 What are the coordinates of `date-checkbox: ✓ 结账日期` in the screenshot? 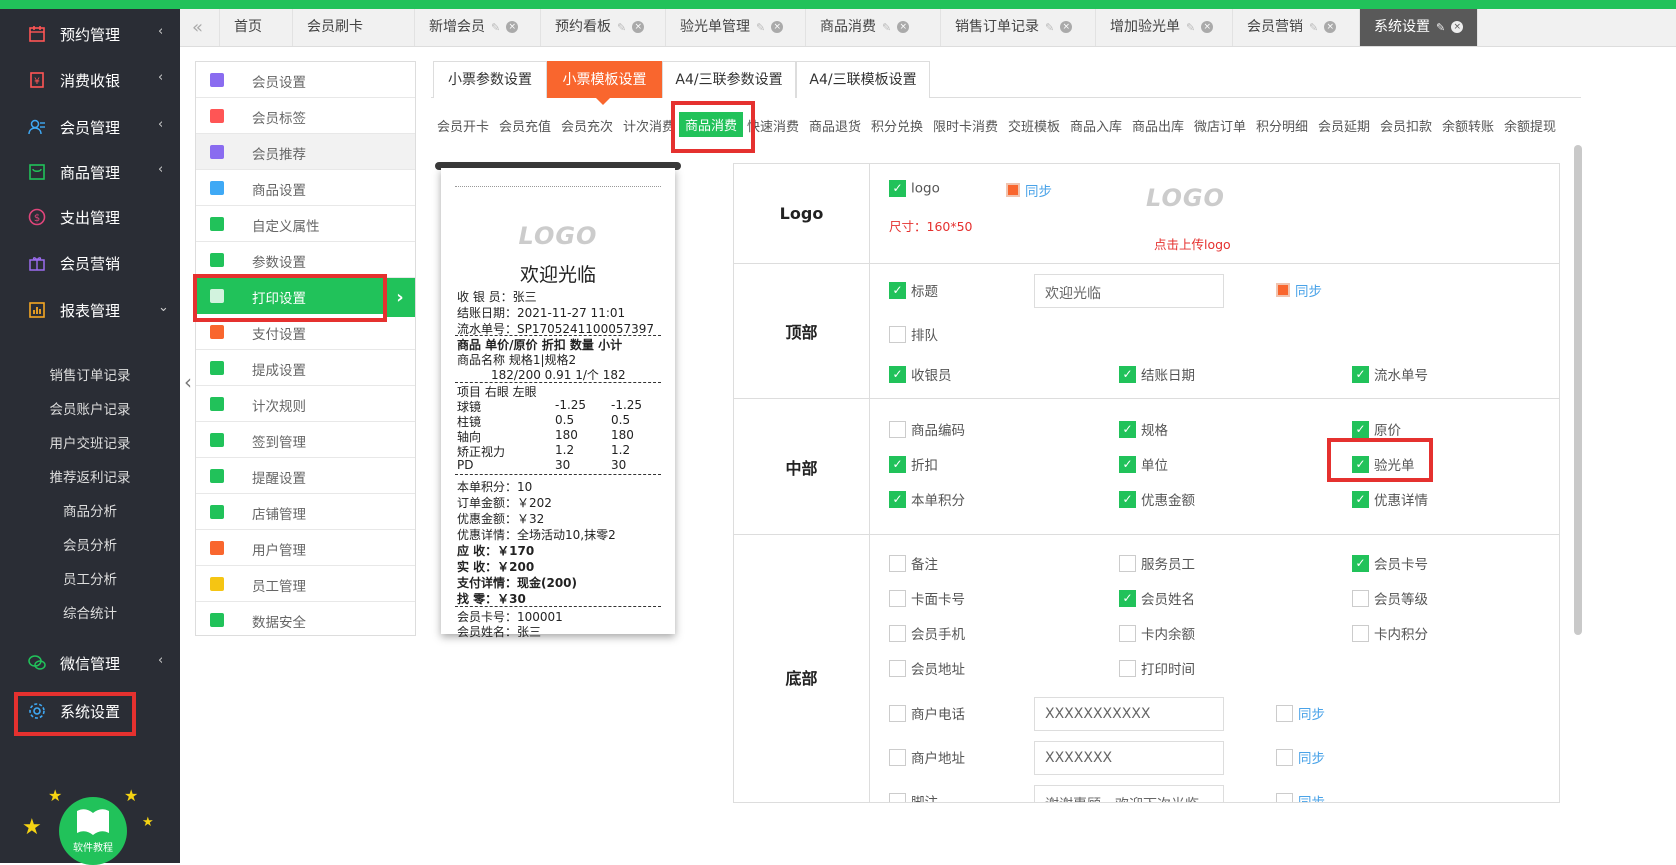 It's located at (1157, 374).